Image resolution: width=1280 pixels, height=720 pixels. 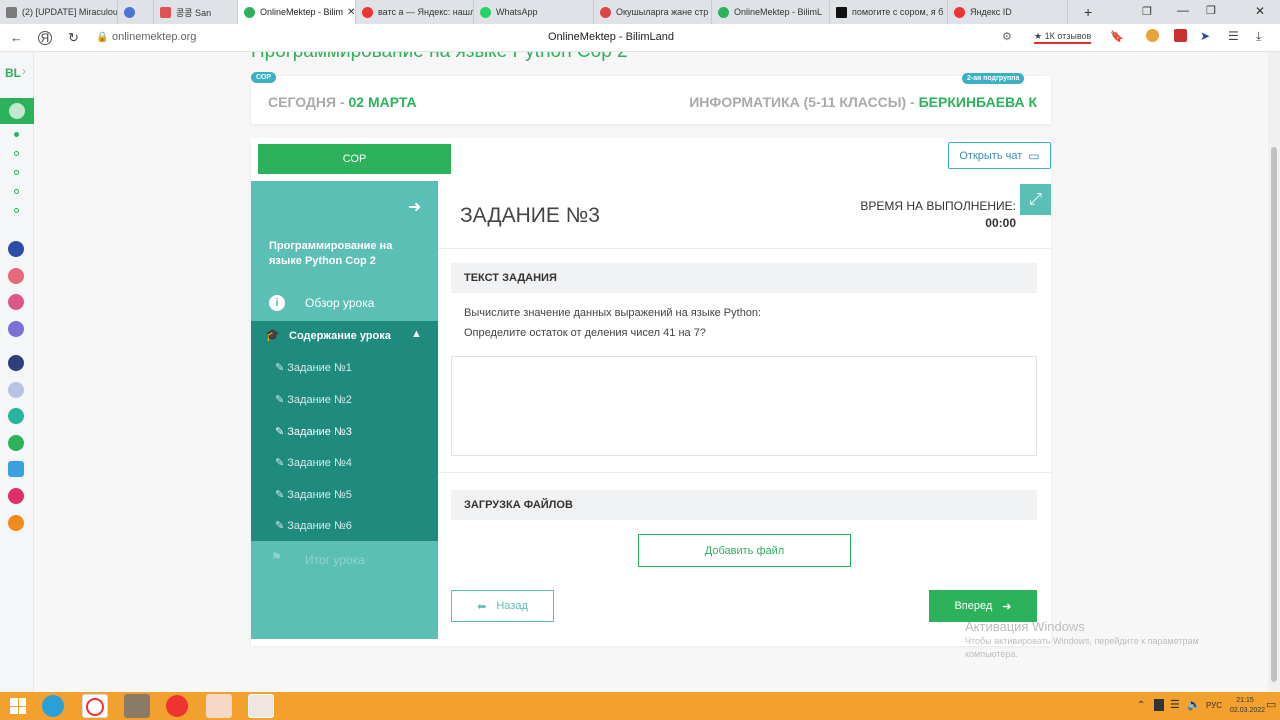 I want to click on task-label: Задание №6, so click(x=319, y=526).